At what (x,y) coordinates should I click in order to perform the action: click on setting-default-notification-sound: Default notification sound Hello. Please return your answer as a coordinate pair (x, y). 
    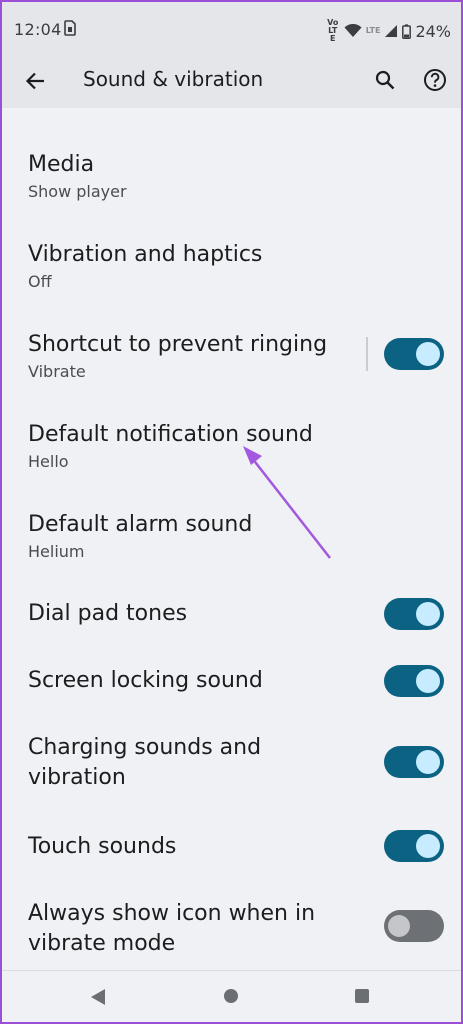
    Looking at the image, I should click on (231, 446).